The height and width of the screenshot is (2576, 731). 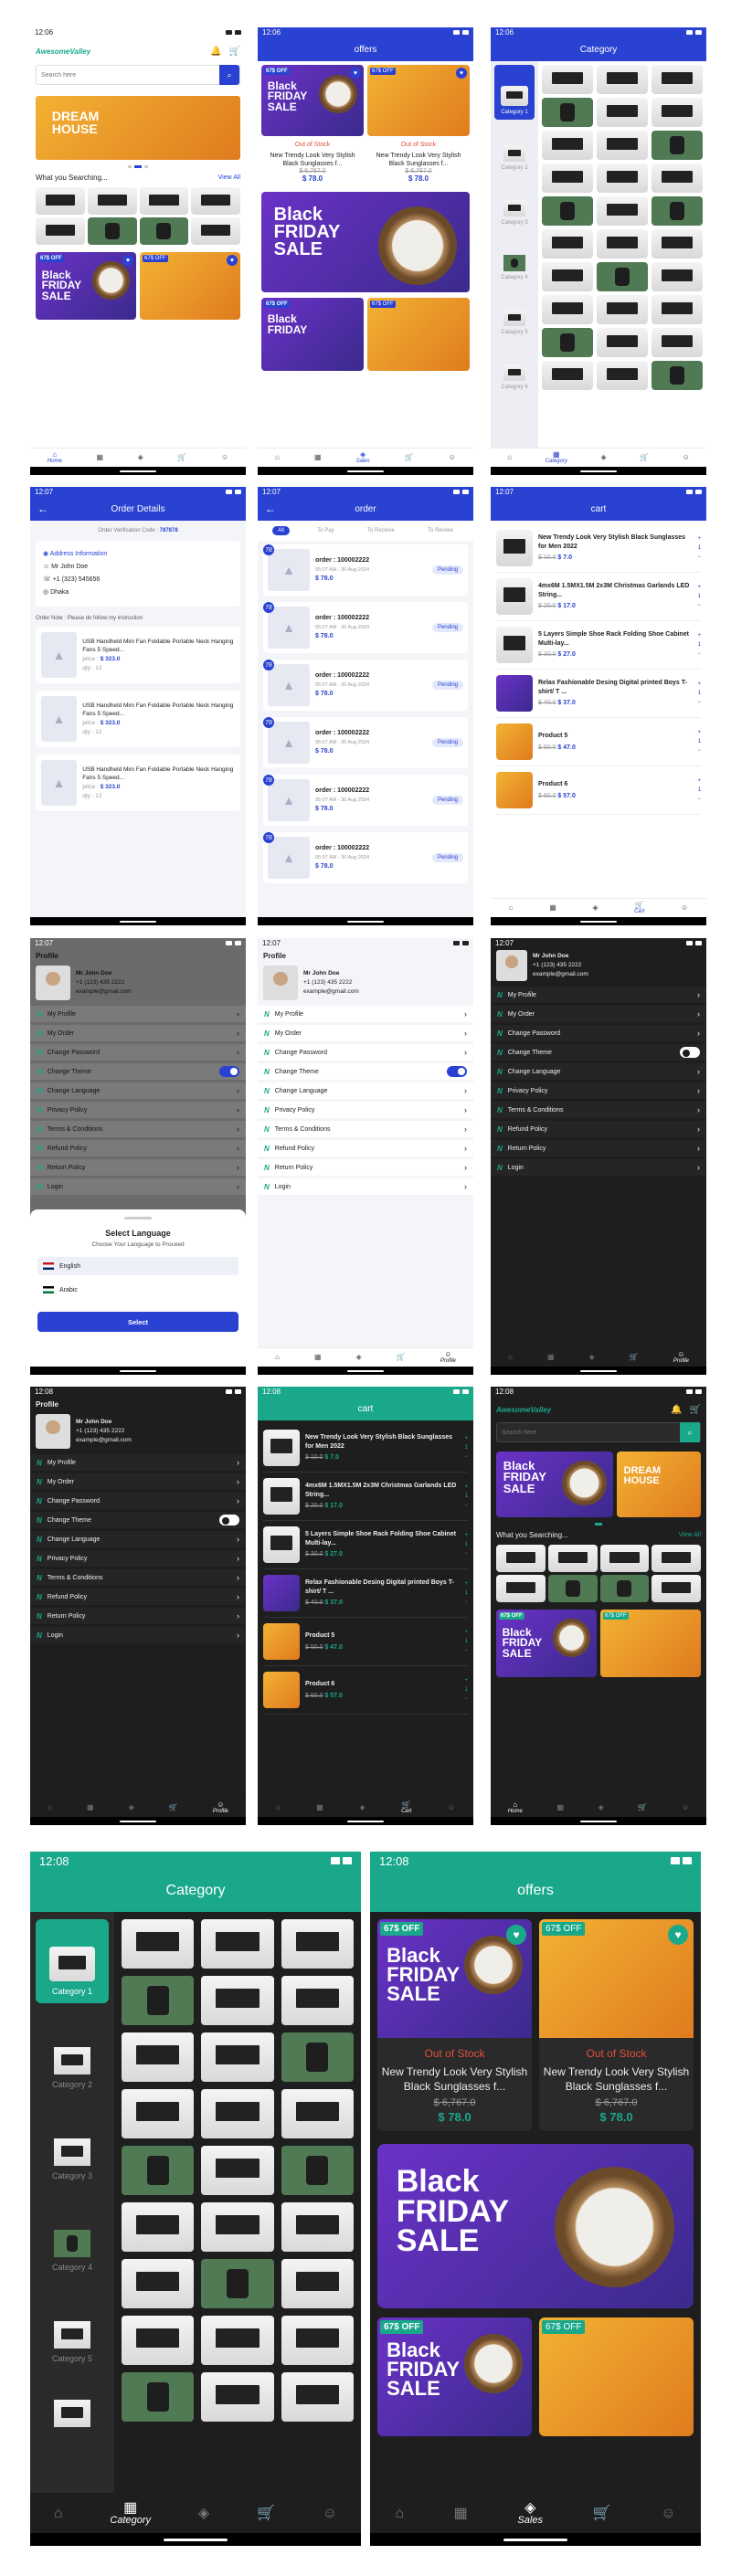 What do you see at coordinates (365, 242) in the screenshot?
I see `offer-banner: Black FRIDAY SALE` at bounding box center [365, 242].